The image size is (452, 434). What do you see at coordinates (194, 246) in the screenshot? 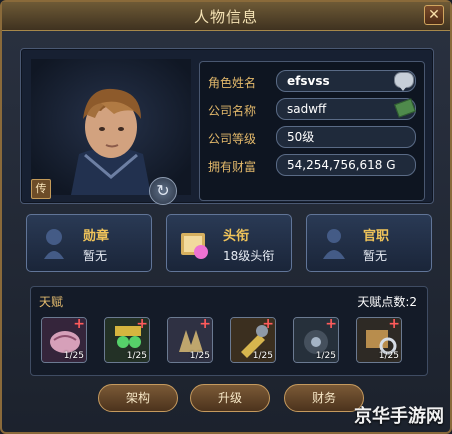
I see `book-gift-icon` at bounding box center [194, 246].